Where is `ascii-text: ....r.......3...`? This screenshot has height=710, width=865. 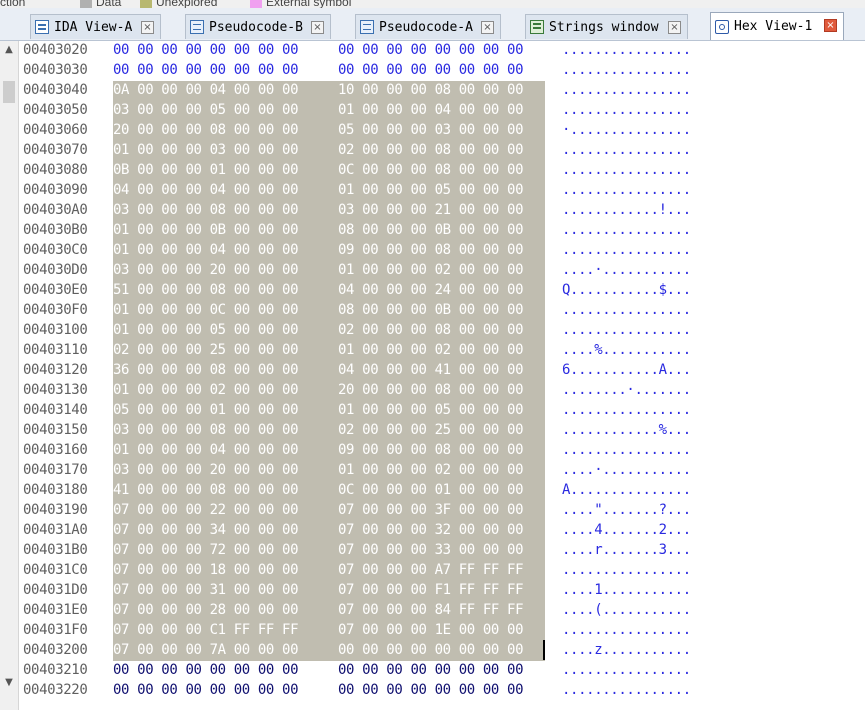
ascii-text: ....r.......3... is located at coordinates (626, 551).